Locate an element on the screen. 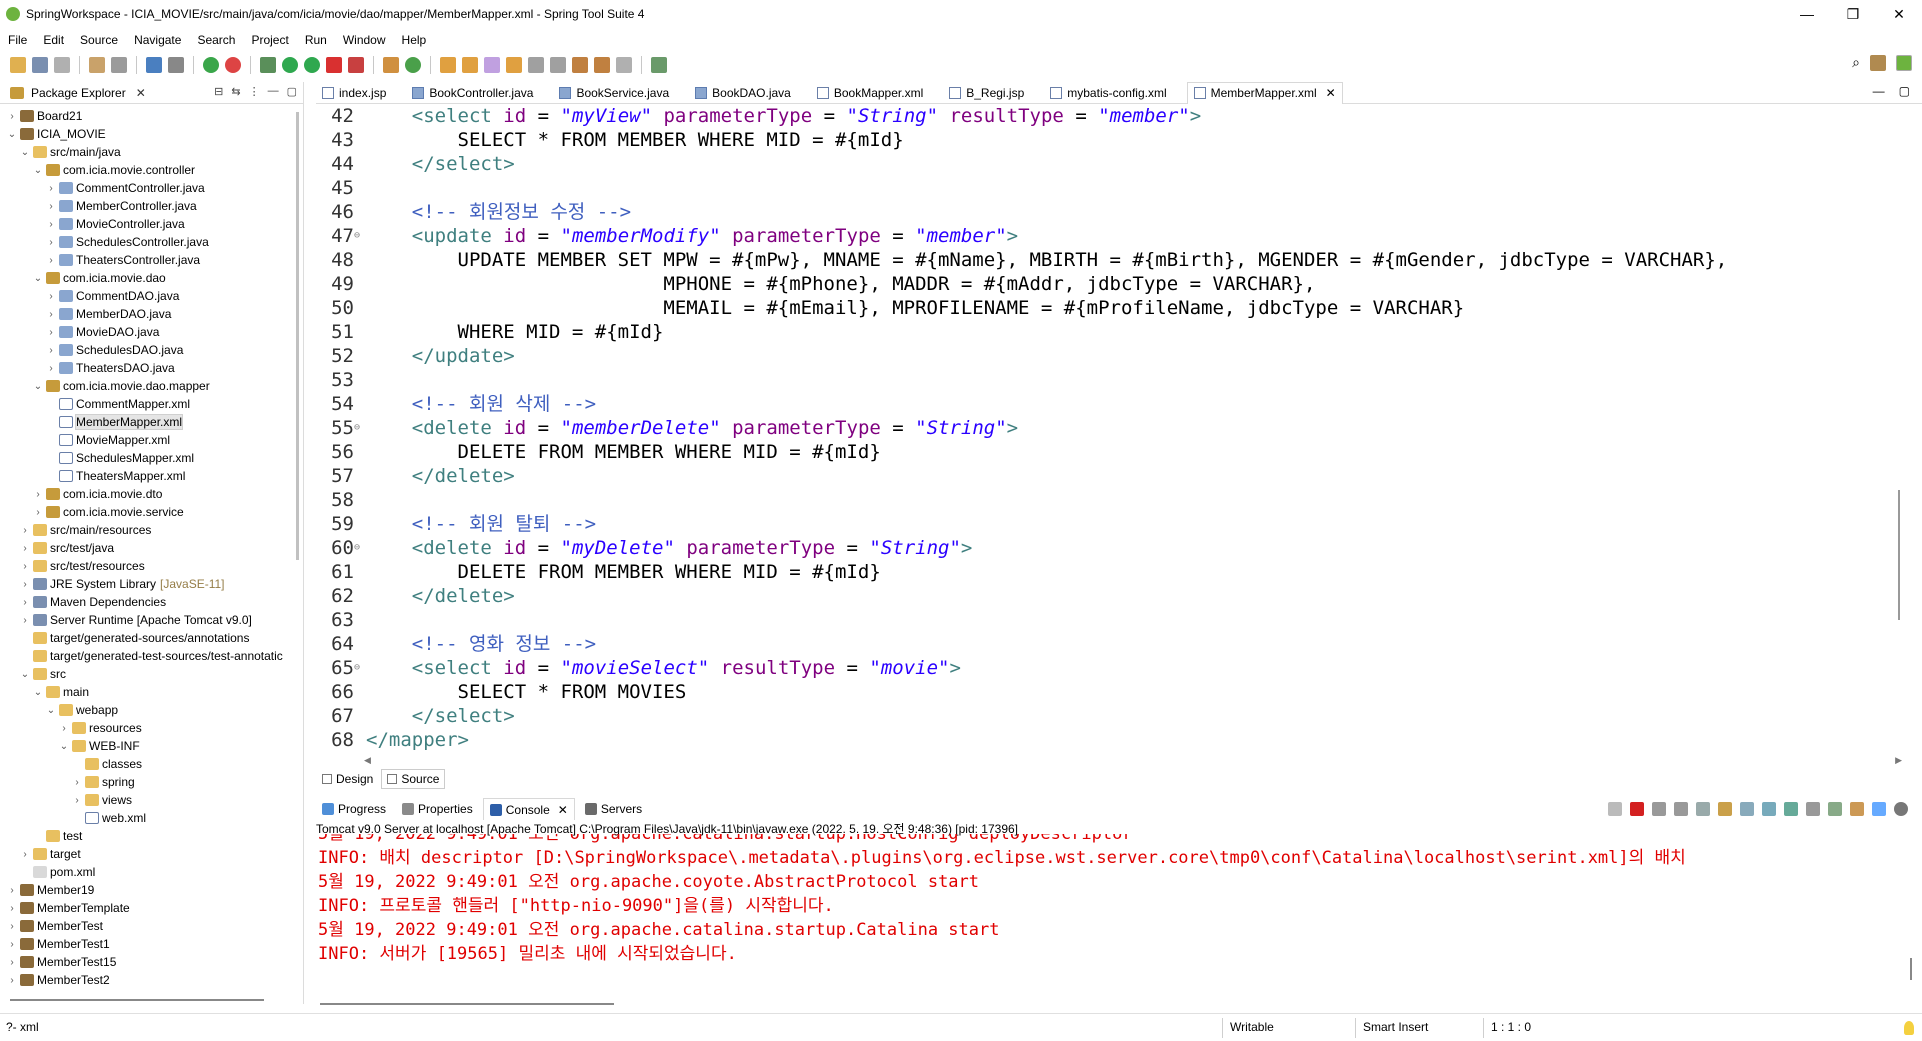  open-folder-icon is located at coordinates (448, 65).